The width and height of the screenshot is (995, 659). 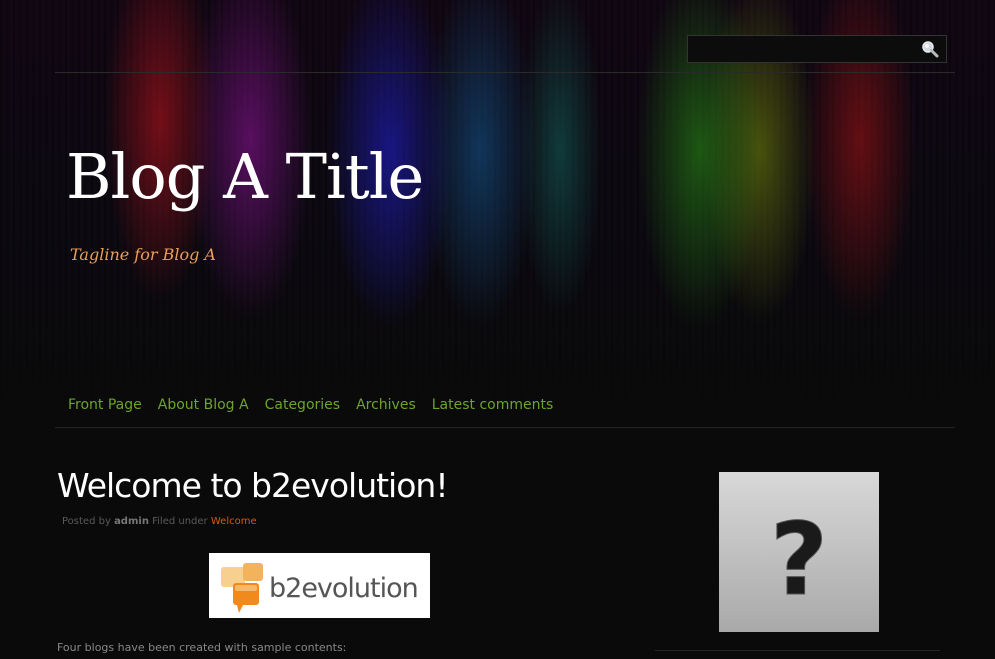 What do you see at coordinates (86, 521) in the screenshot?
I see `posted-by-label: Posted by` at bounding box center [86, 521].